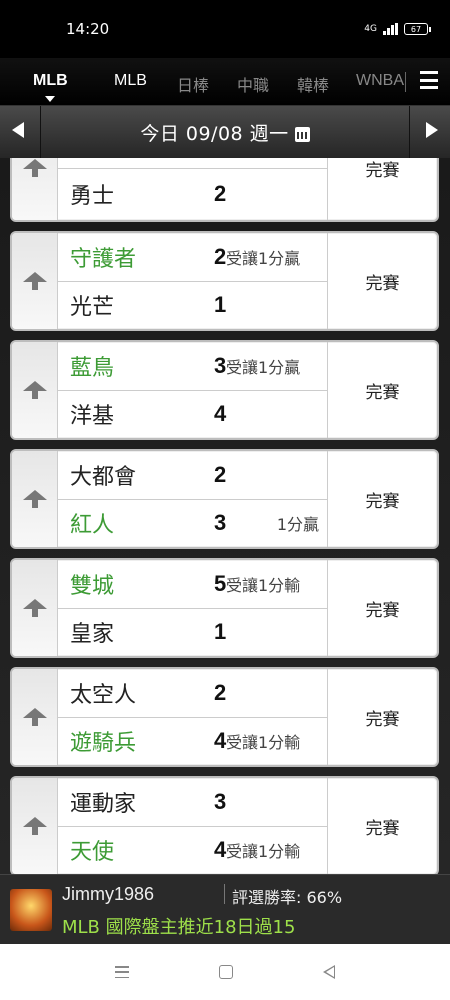 The image size is (450, 1000). What do you see at coordinates (92, 526) in the screenshot?
I see `team-name: 紅人` at bounding box center [92, 526].